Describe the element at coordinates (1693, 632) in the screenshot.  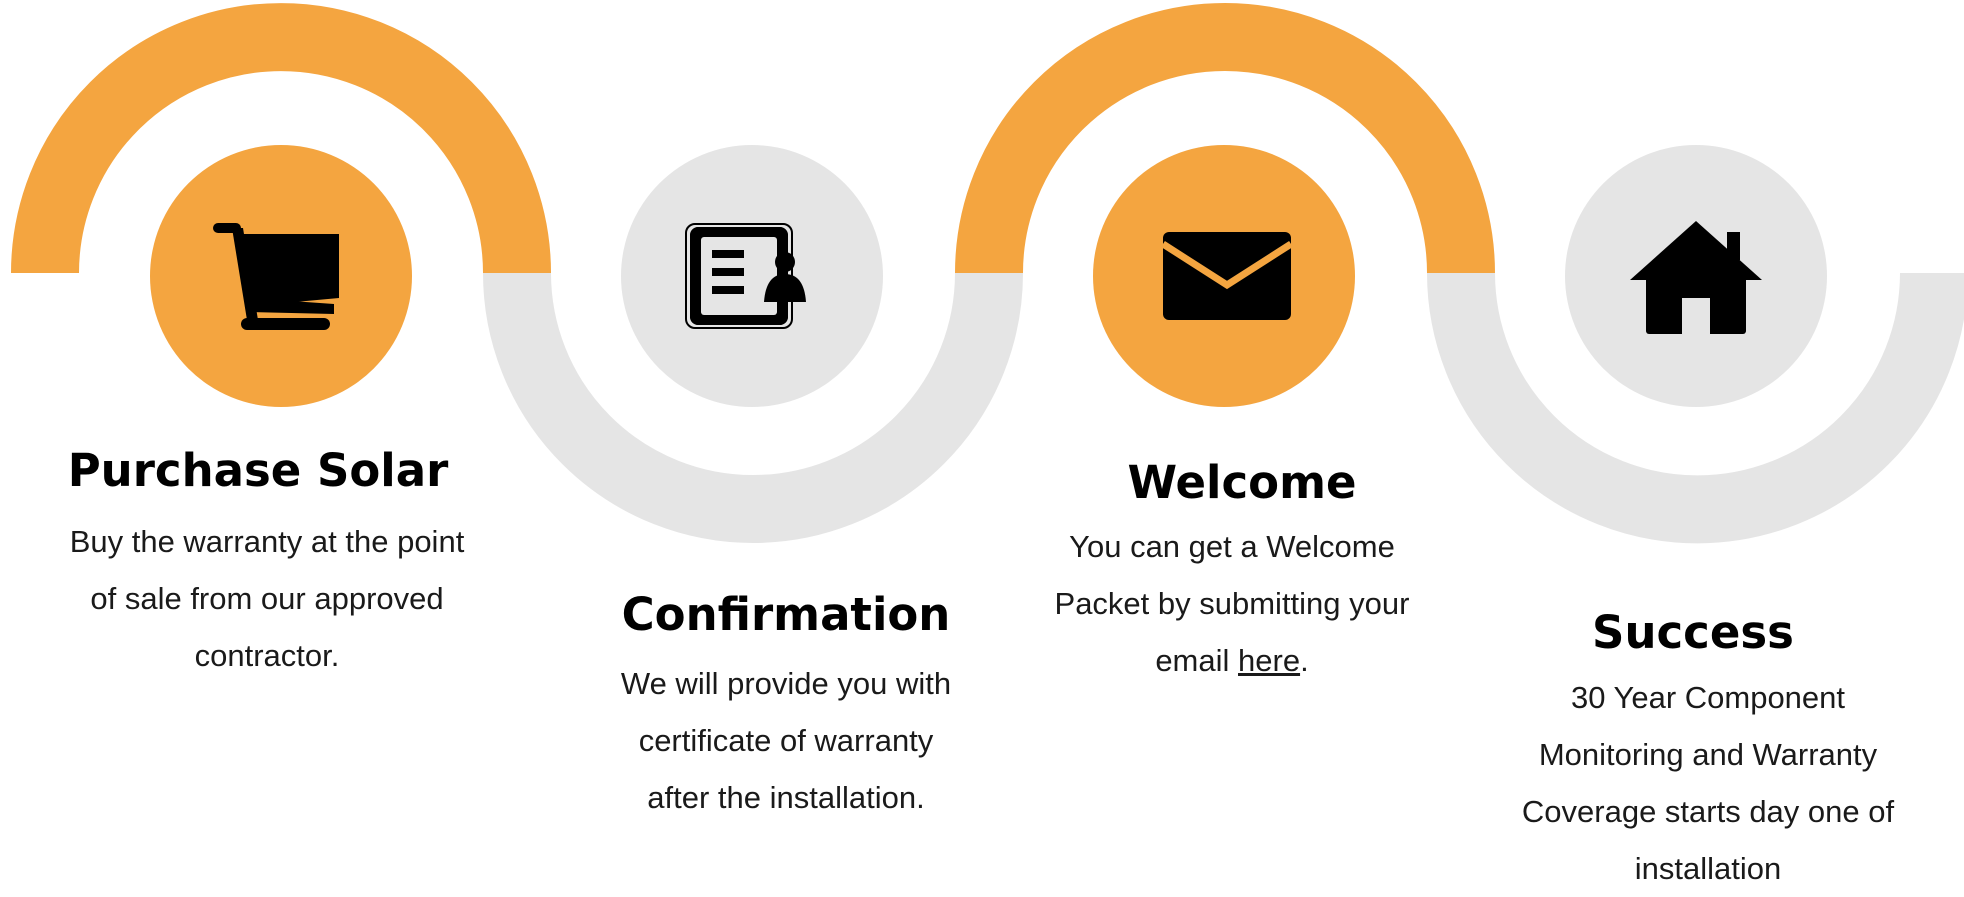
I see `step-4-title: Success` at that location.